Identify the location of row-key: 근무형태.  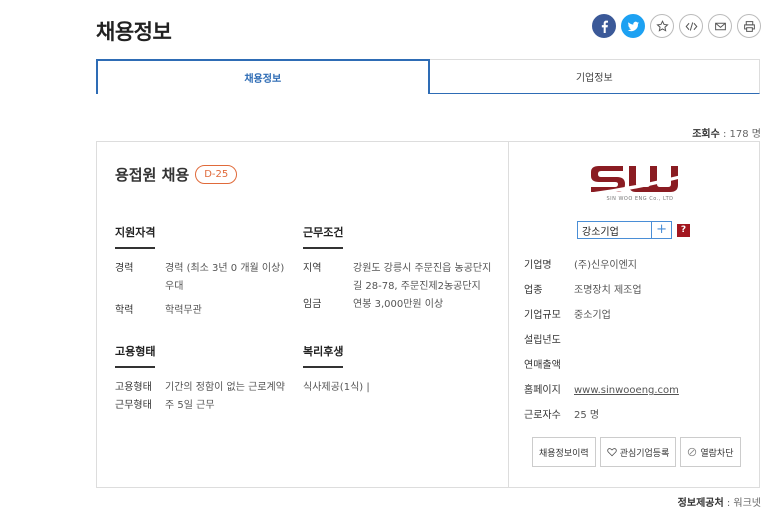
(133, 405).